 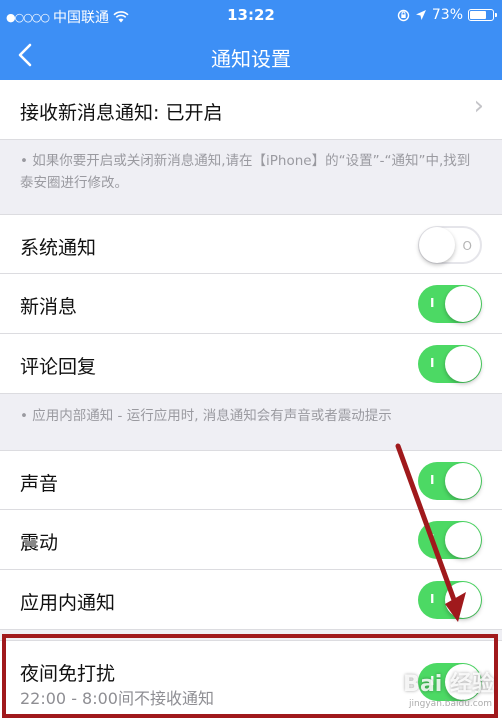 What do you see at coordinates (450, 704) in the screenshot?
I see `watermark-url: jingyan.baidu.com` at bounding box center [450, 704].